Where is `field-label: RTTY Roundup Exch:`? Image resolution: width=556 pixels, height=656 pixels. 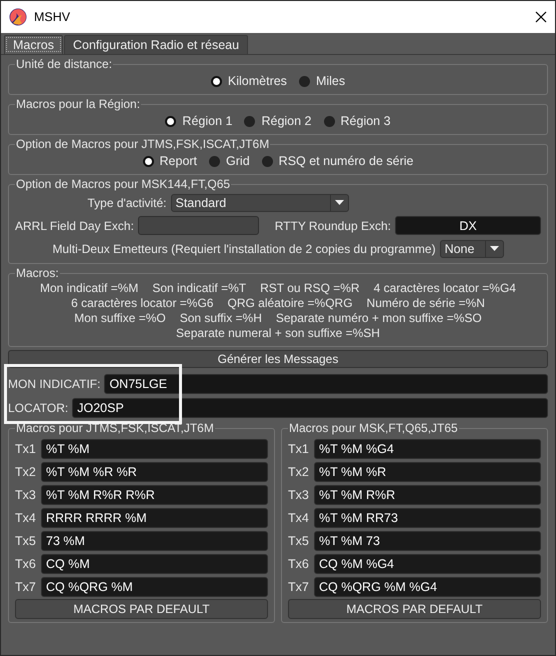
field-label: RTTY Roundup Exch: is located at coordinates (332, 225).